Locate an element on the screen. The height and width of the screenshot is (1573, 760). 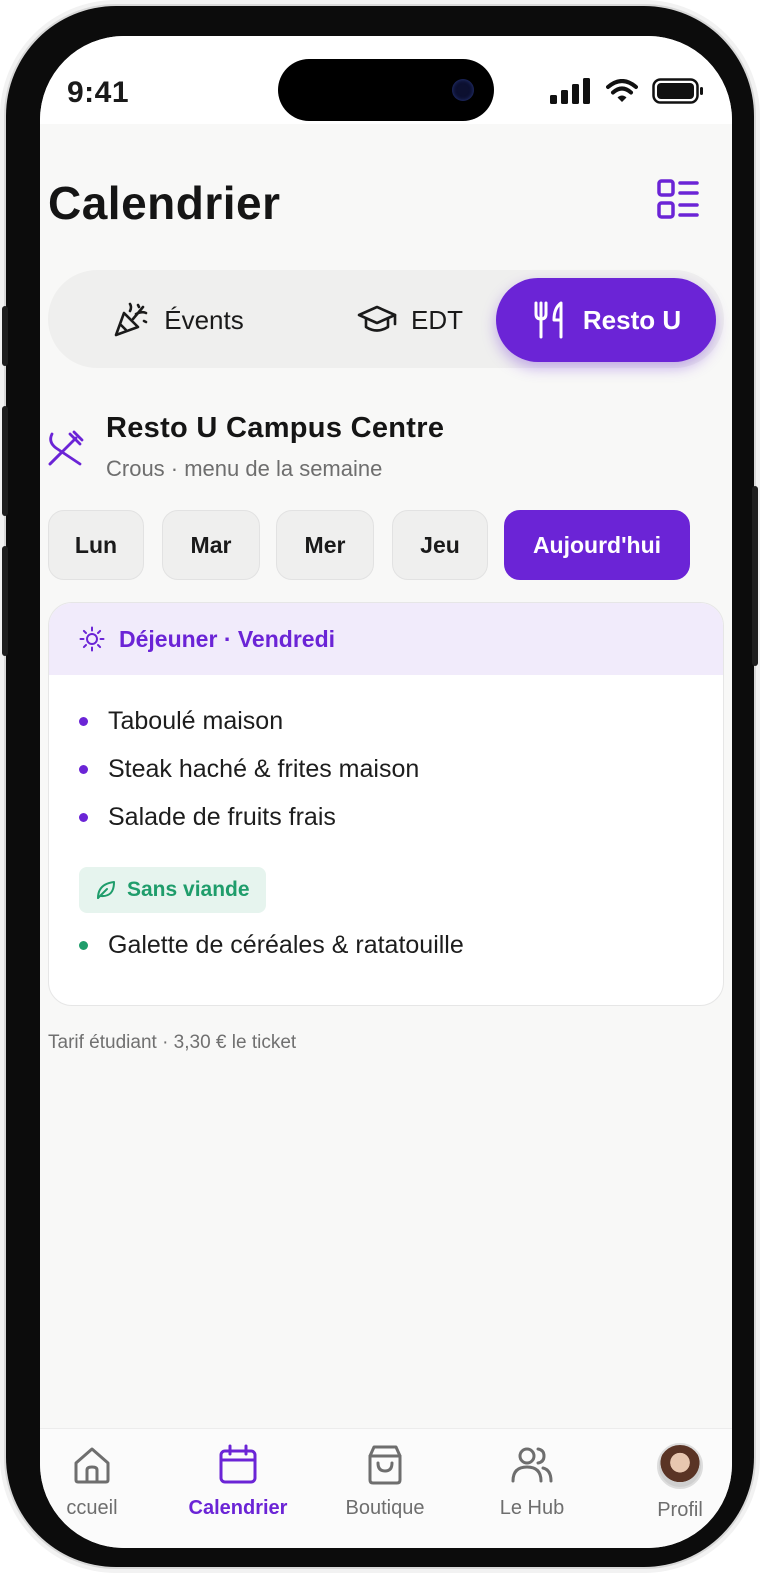
day-chip-mar: Mar is located at coordinates (211, 545).